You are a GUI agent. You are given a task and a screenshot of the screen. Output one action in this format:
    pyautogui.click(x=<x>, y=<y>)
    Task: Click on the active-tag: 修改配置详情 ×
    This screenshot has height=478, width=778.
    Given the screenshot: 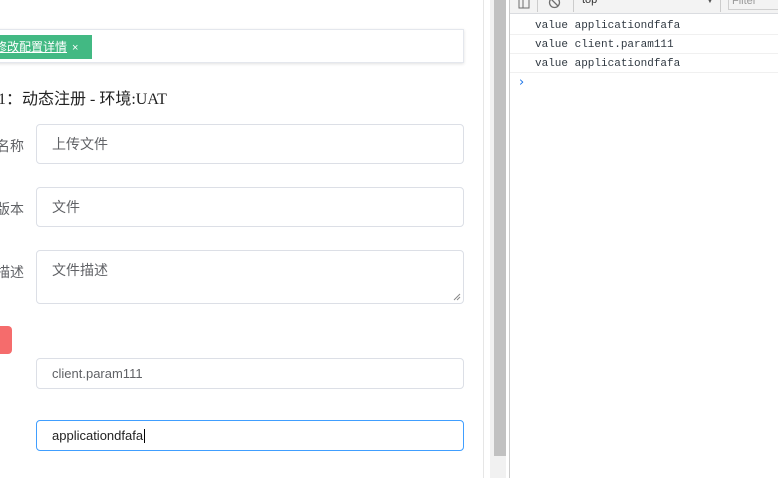 What is the action you would take?
    pyautogui.click(x=46, y=47)
    